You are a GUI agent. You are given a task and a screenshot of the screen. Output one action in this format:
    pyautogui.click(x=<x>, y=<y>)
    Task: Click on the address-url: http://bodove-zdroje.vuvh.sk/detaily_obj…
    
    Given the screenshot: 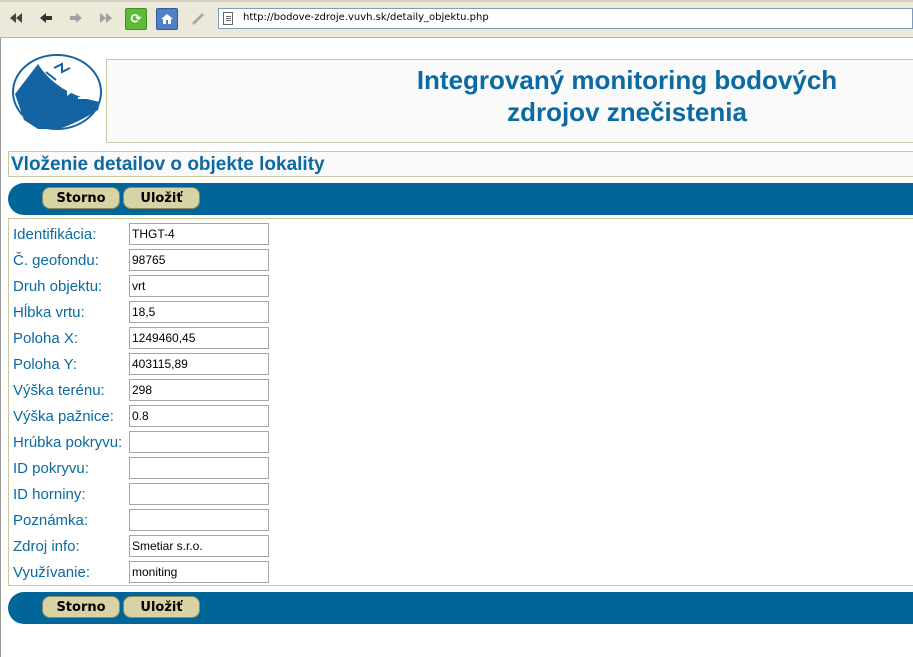 What is the action you would take?
    pyautogui.click(x=366, y=17)
    